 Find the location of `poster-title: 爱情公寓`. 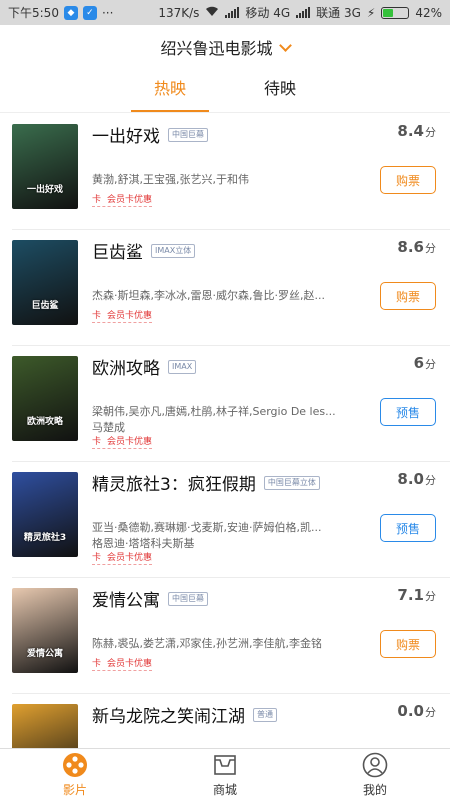

poster-title: 爱情公寓 is located at coordinates (44, 654).